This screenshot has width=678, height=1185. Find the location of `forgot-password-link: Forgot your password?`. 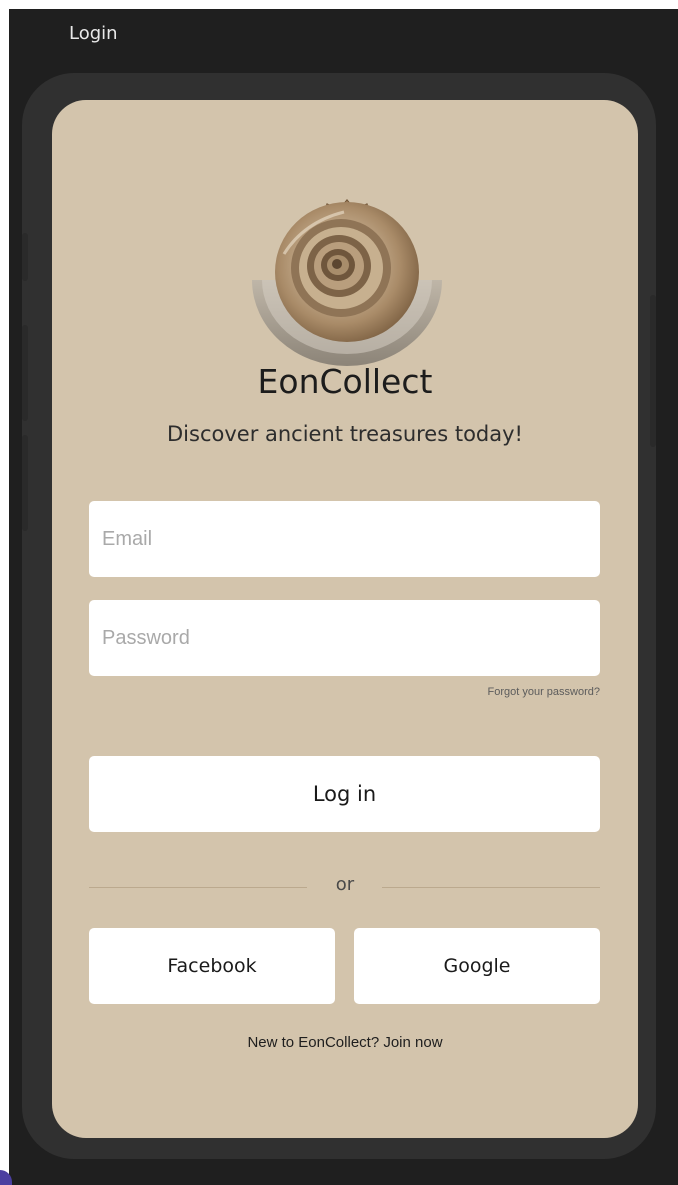

forgot-password-link: Forgot your password? is located at coordinates (544, 692).